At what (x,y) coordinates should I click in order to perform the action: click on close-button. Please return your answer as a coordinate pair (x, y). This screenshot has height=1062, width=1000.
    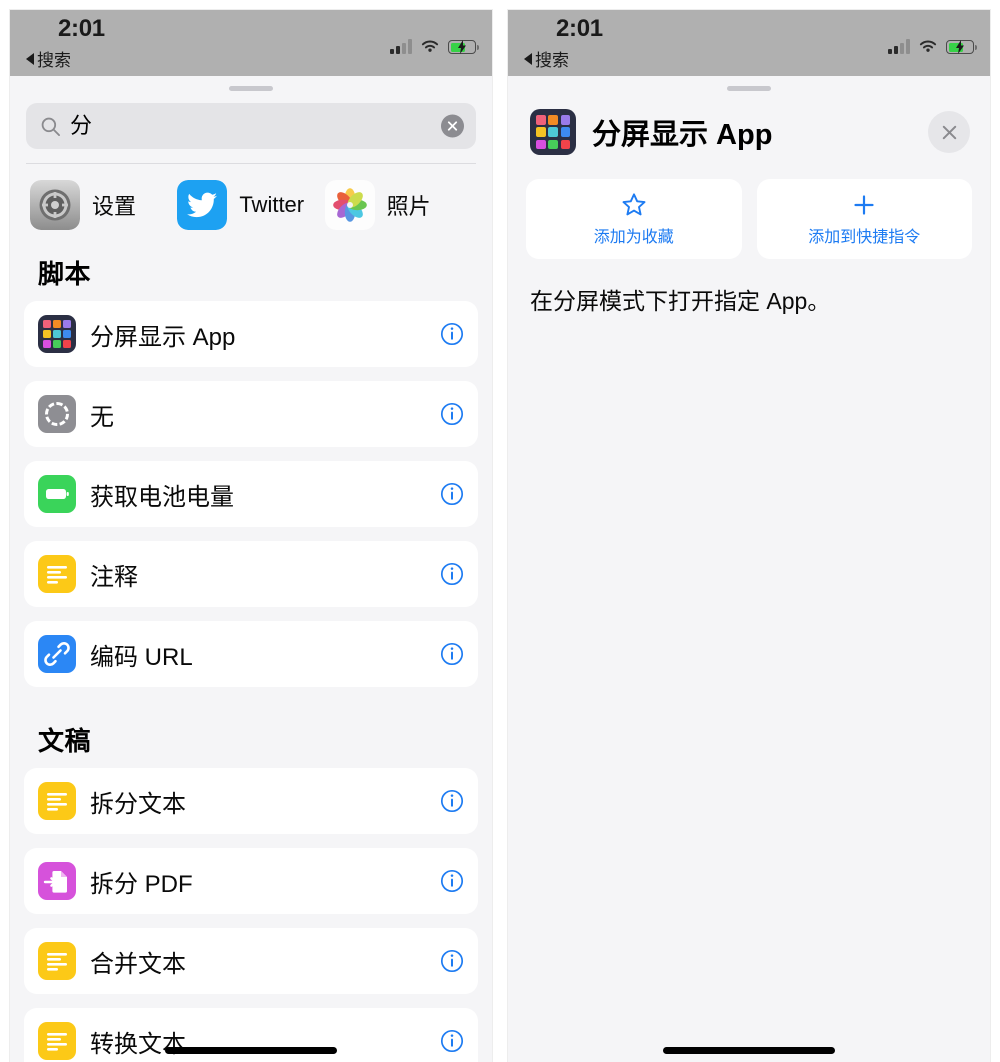
    Looking at the image, I should click on (949, 132).